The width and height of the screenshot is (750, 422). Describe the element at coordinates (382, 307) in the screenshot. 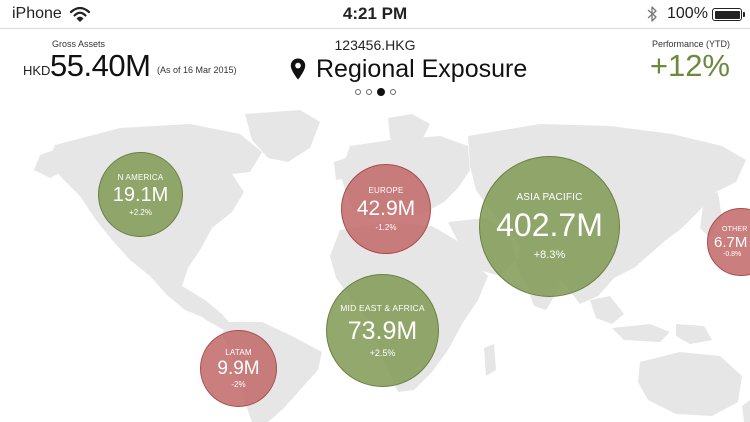

I see `region-name: MID EAST & AFRICA` at that location.